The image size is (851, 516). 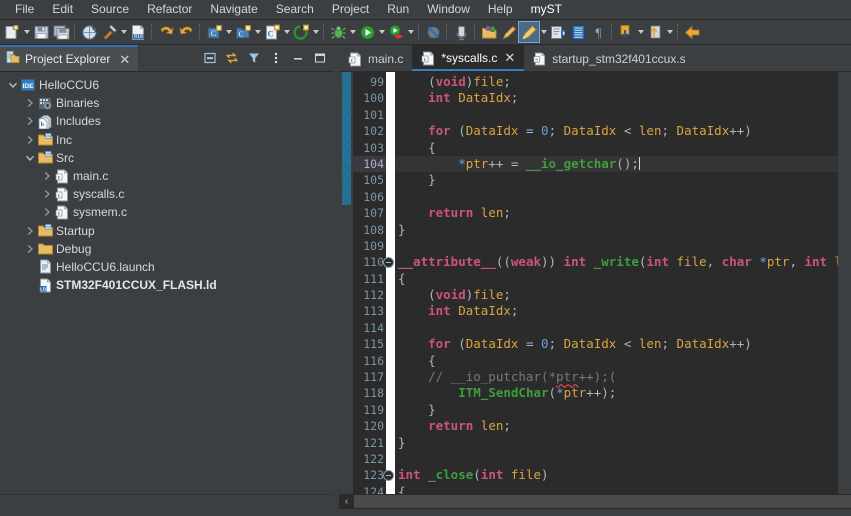 What do you see at coordinates (598, 32) in the screenshot?
I see `pilcrow-icon: ¶` at bounding box center [598, 32].